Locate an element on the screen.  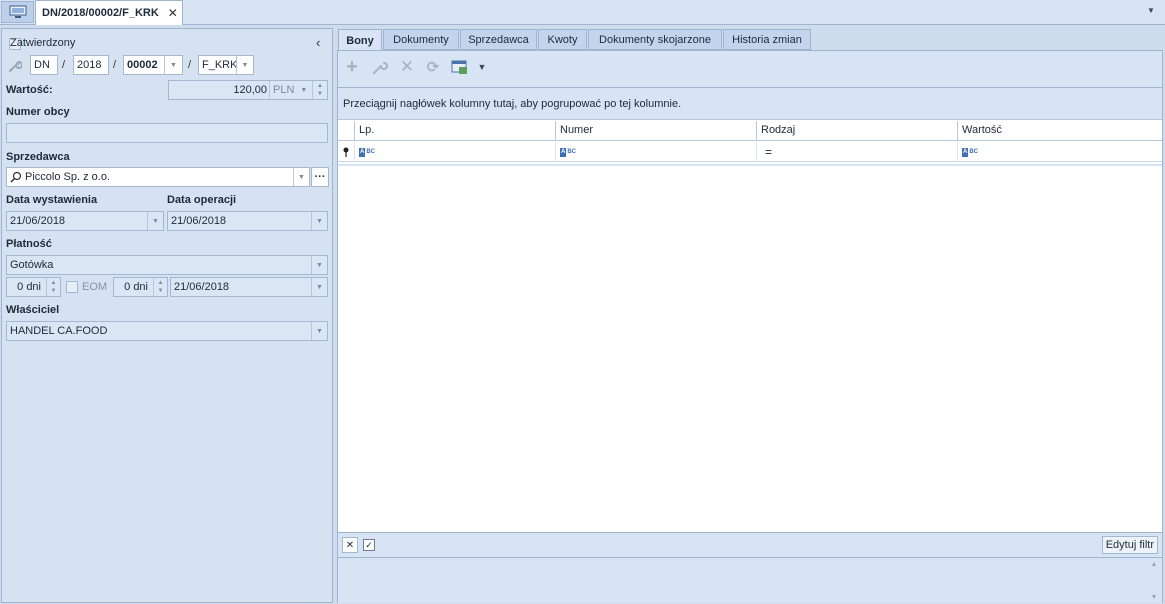
edit-icon is located at coordinates (380, 67).